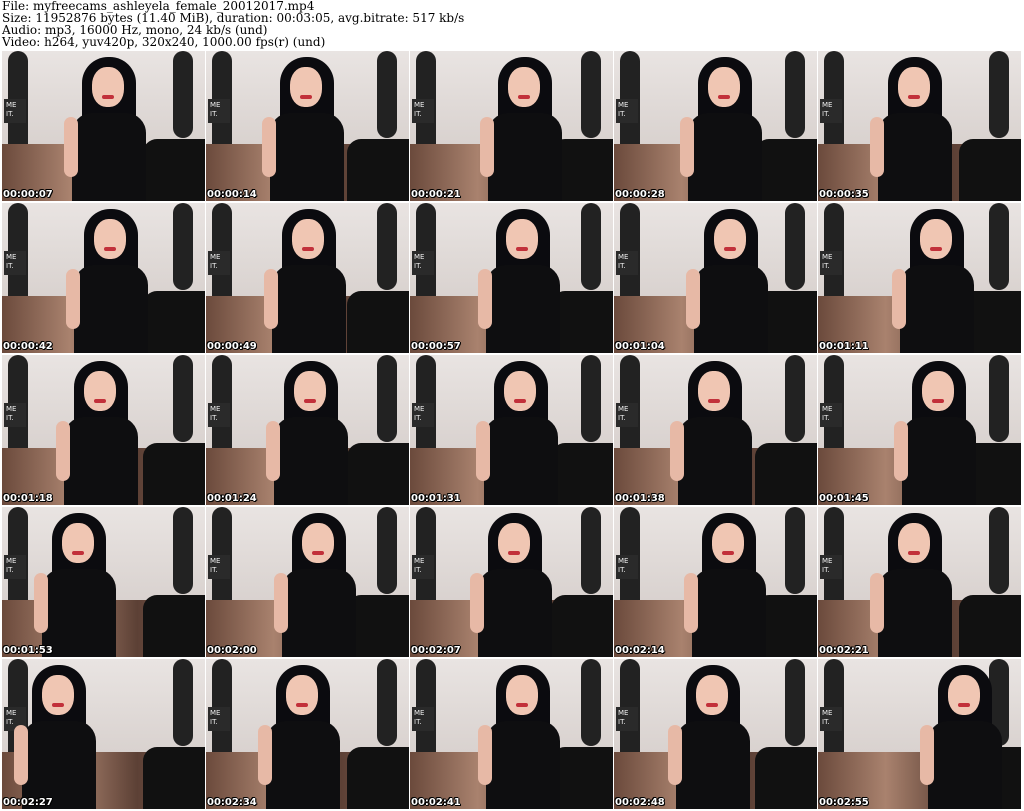 This screenshot has height=811, width=1024. Describe the element at coordinates (511, 278) in the screenshot. I see `video-frame-thumbnail: ME IT. 00:00:57` at that location.